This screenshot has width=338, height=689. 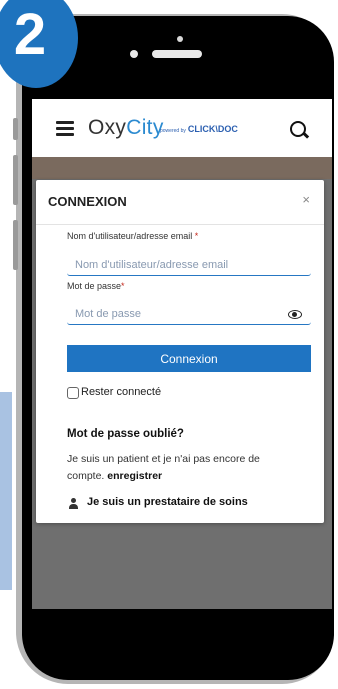 What do you see at coordinates (65, 128) in the screenshot?
I see `menu-icon` at bounding box center [65, 128].